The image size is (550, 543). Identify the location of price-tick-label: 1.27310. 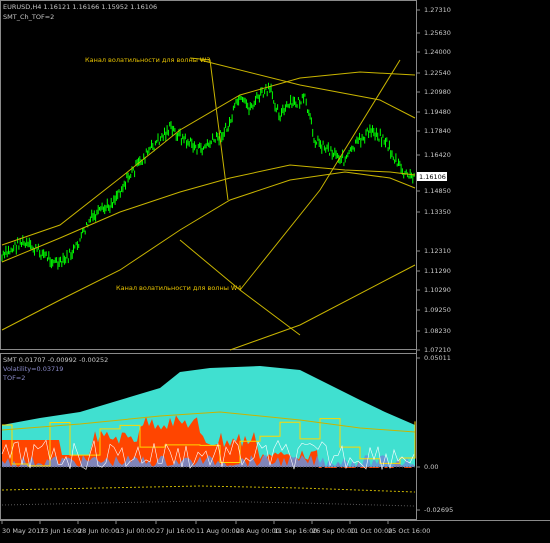
(437, 10).